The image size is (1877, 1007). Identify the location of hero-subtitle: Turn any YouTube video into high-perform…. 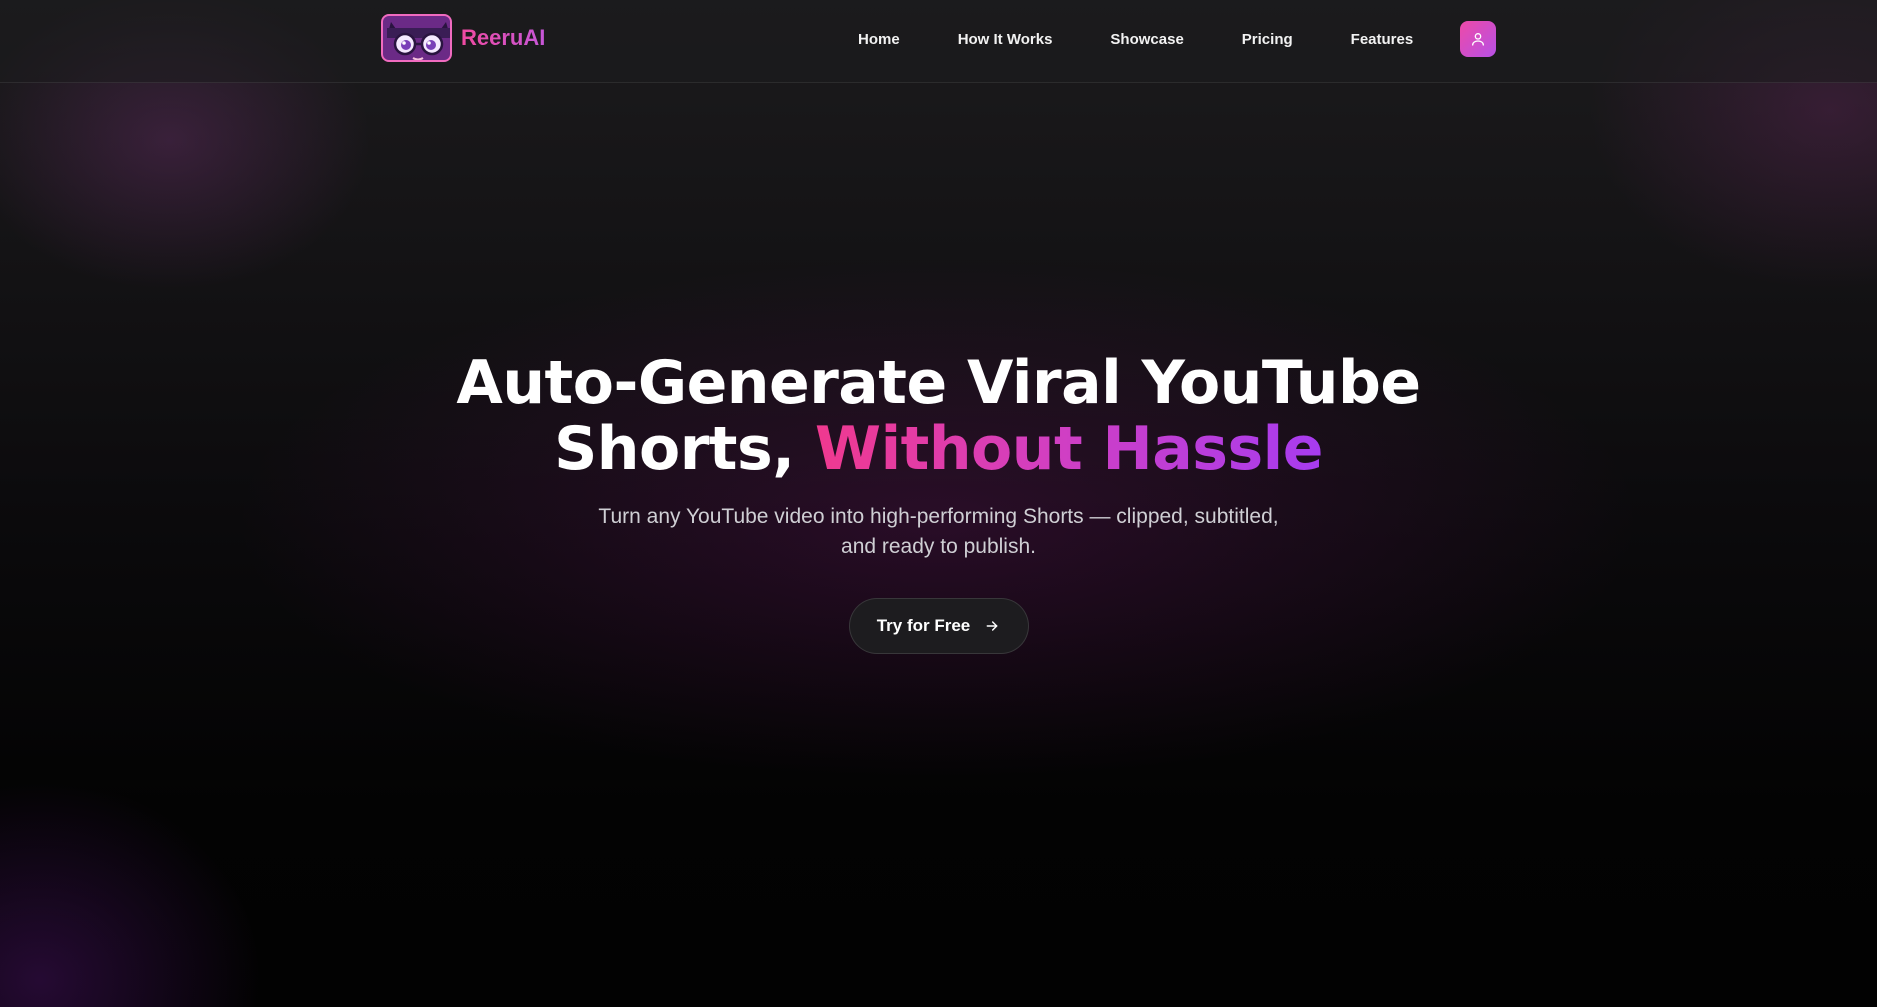
(938, 531).